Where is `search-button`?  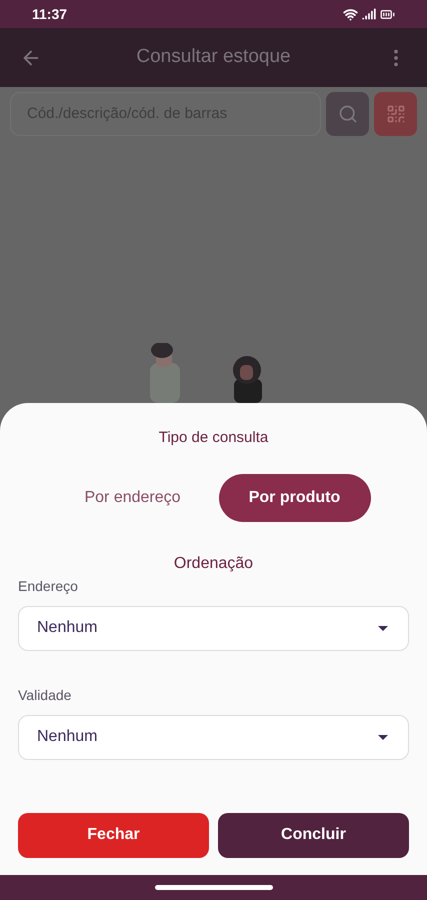 search-button is located at coordinates (347, 114).